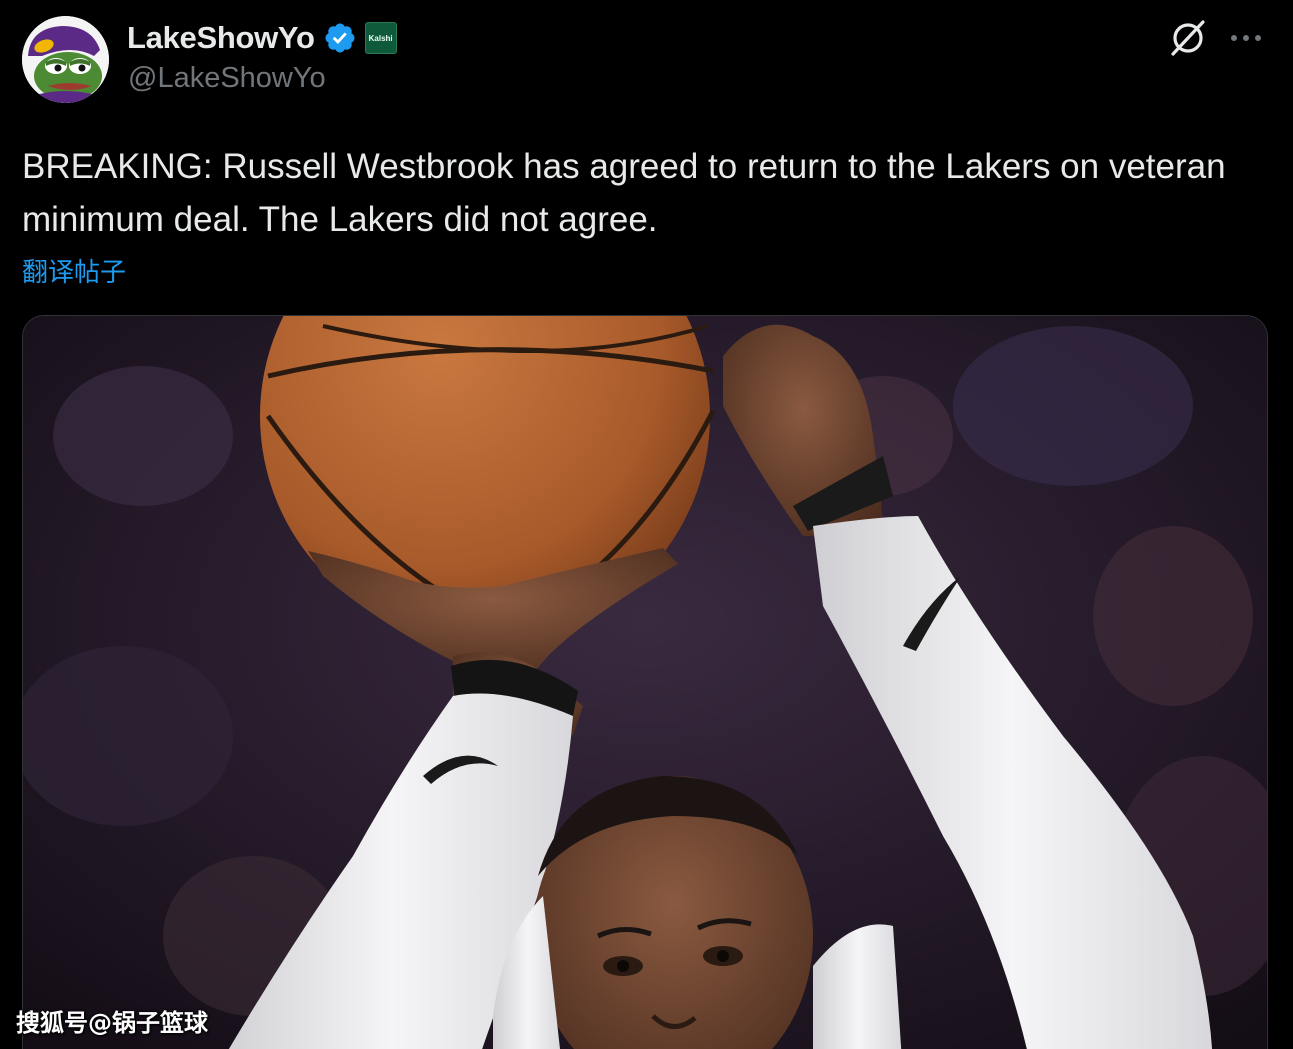 This screenshot has height=1049, width=1293. I want to click on pepe-avatar-image, so click(65, 59).